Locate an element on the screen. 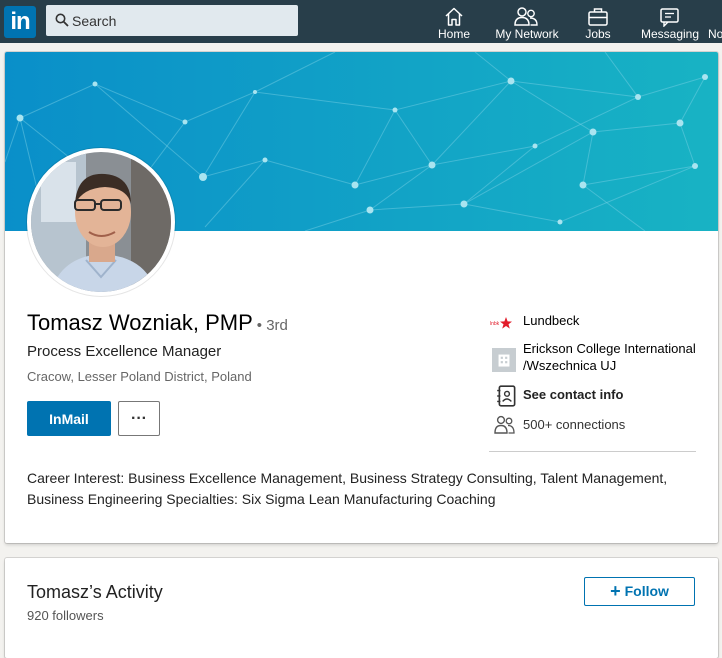 This screenshot has width=722, height=658. lundbeck-logo-icon: lnbk is located at coordinates (501, 323).